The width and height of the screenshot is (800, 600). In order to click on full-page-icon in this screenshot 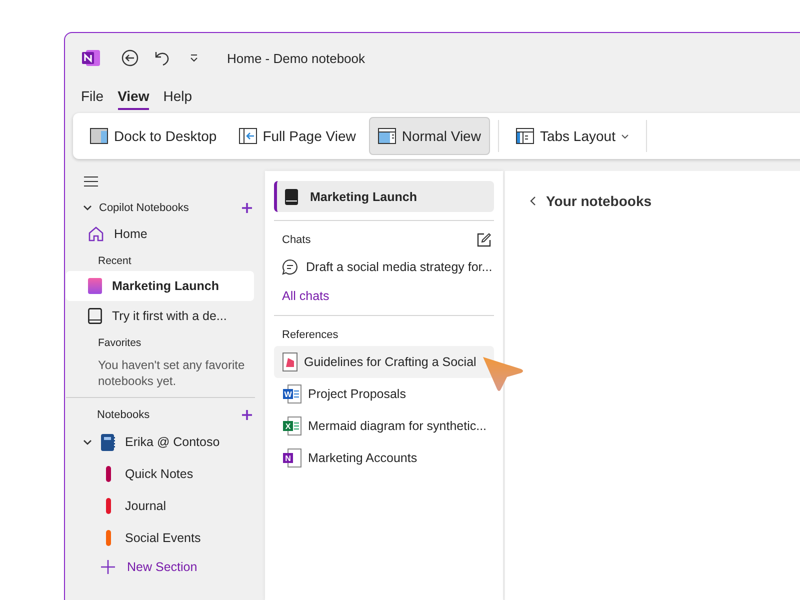, I will do `click(247, 136)`.